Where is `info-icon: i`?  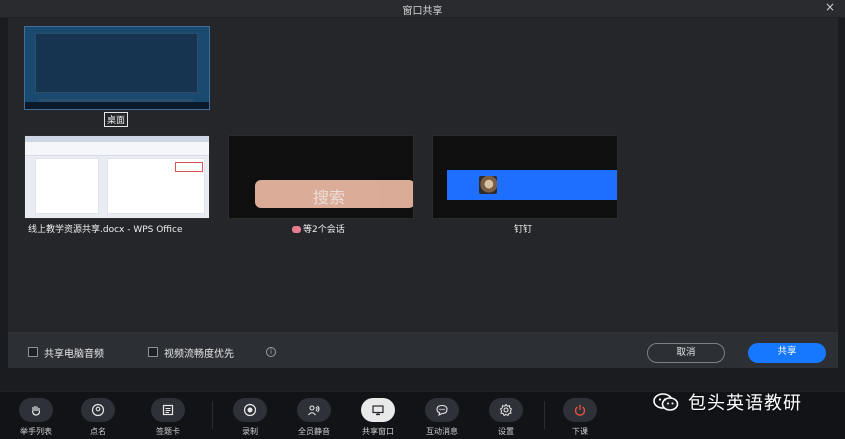
info-icon: i is located at coordinates (271, 352).